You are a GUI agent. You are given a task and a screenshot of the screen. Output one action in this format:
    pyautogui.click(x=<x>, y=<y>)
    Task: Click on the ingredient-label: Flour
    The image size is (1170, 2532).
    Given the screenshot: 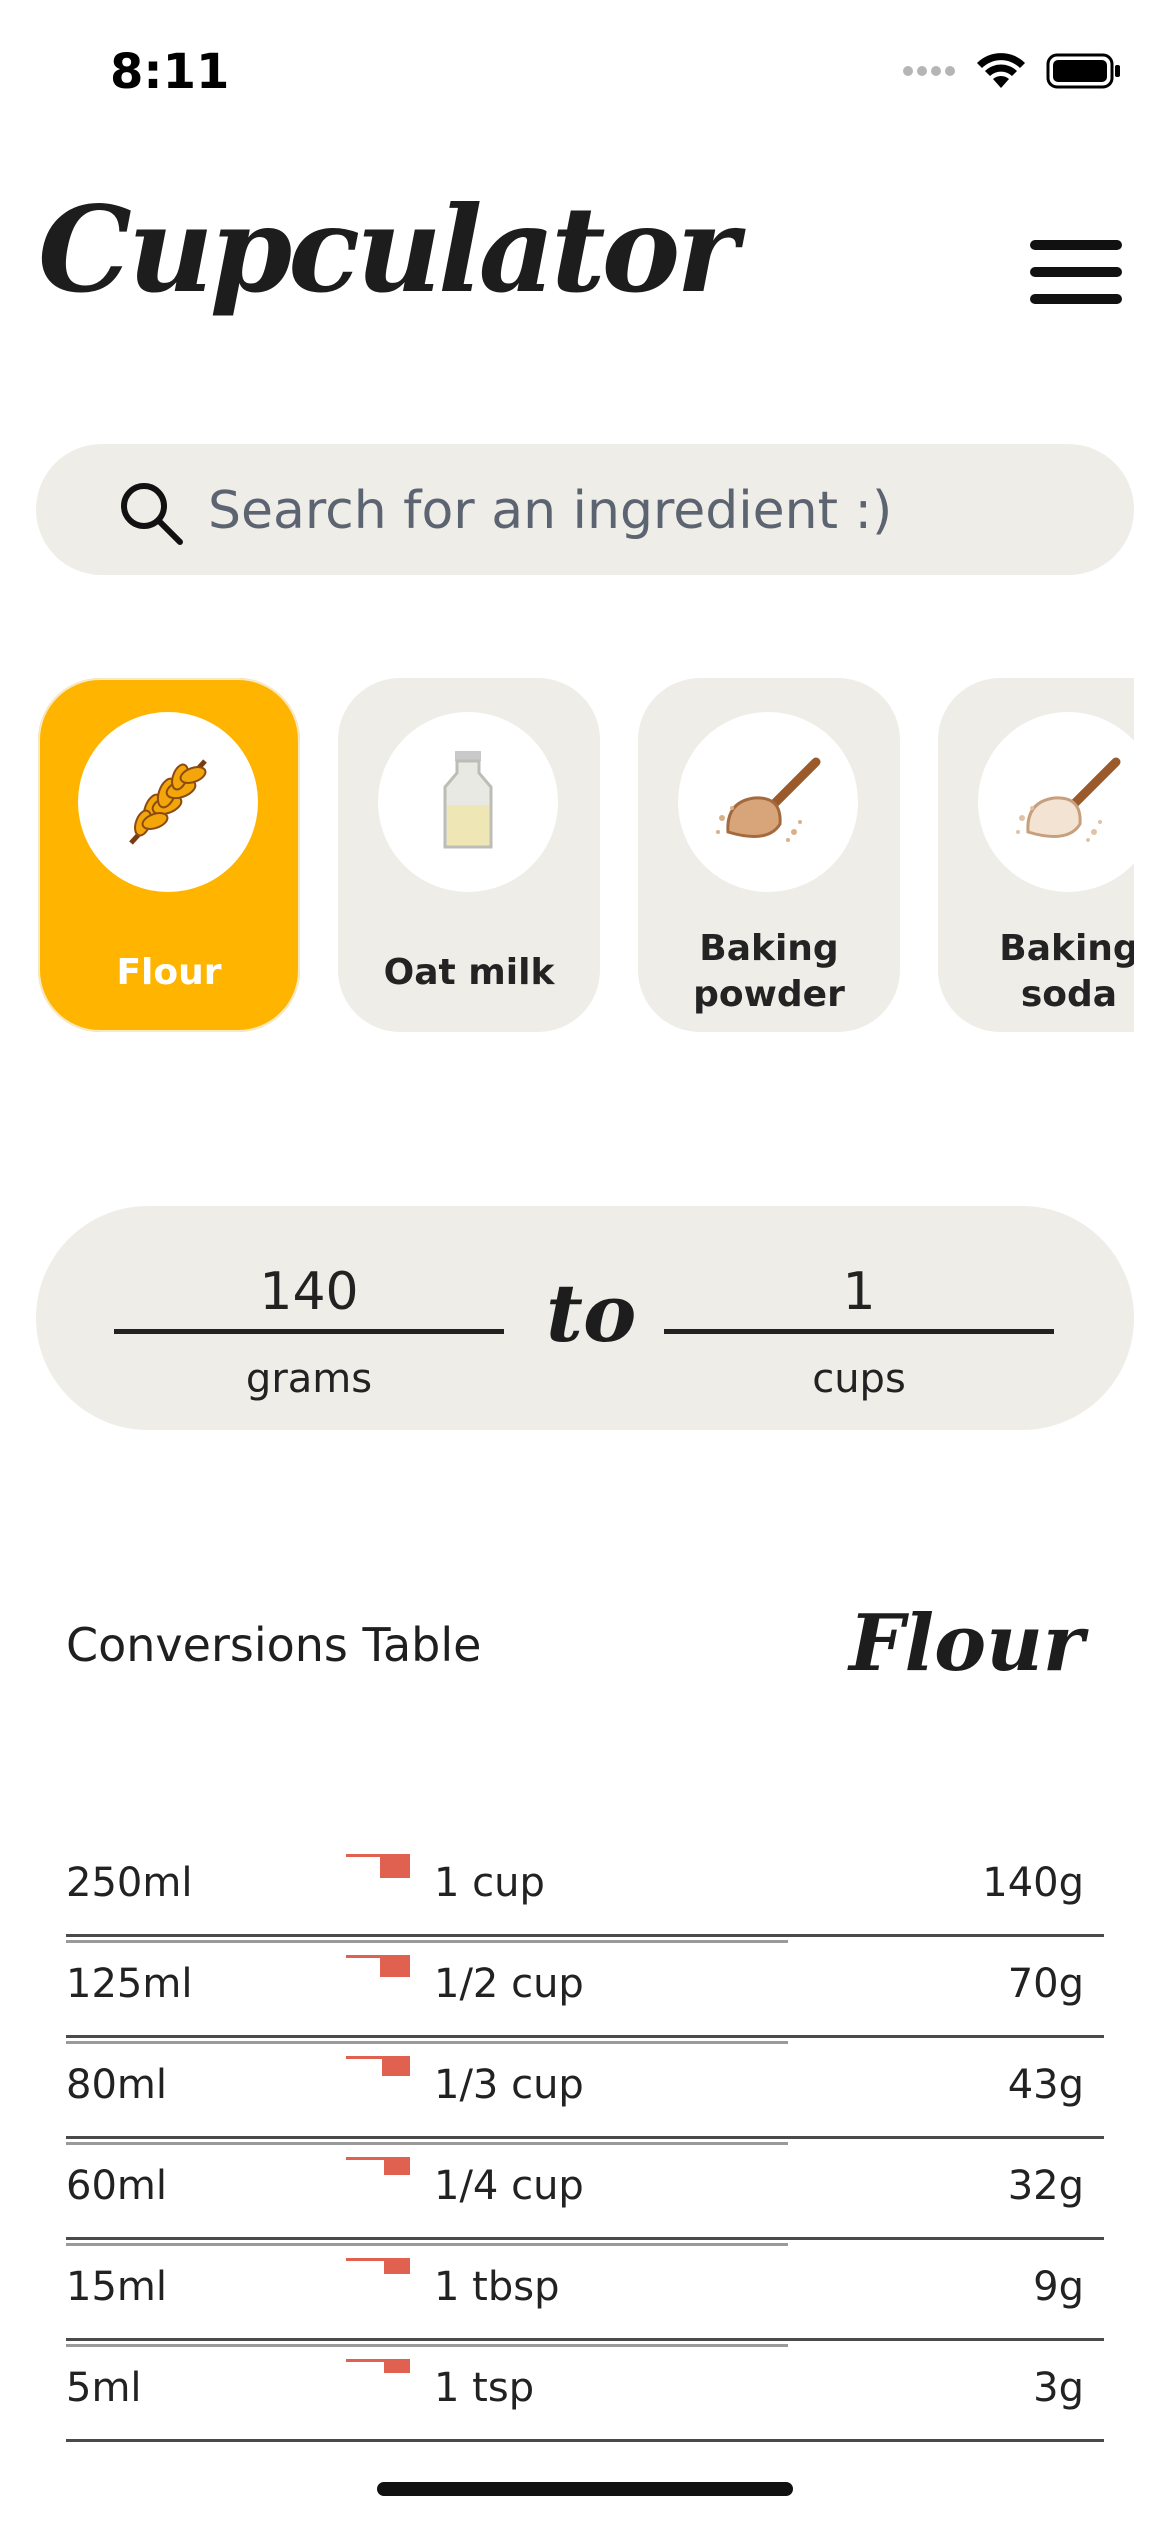 What is the action you would take?
    pyautogui.click(x=169, y=972)
    